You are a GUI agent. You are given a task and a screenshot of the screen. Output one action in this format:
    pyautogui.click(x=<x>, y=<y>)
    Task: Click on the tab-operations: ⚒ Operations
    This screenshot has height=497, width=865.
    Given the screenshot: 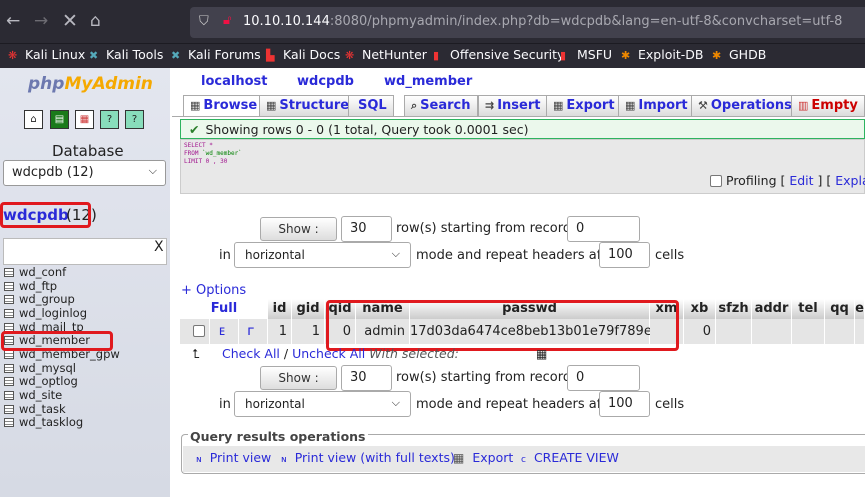 What is the action you would take?
    pyautogui.click(x=745, y=105)
    